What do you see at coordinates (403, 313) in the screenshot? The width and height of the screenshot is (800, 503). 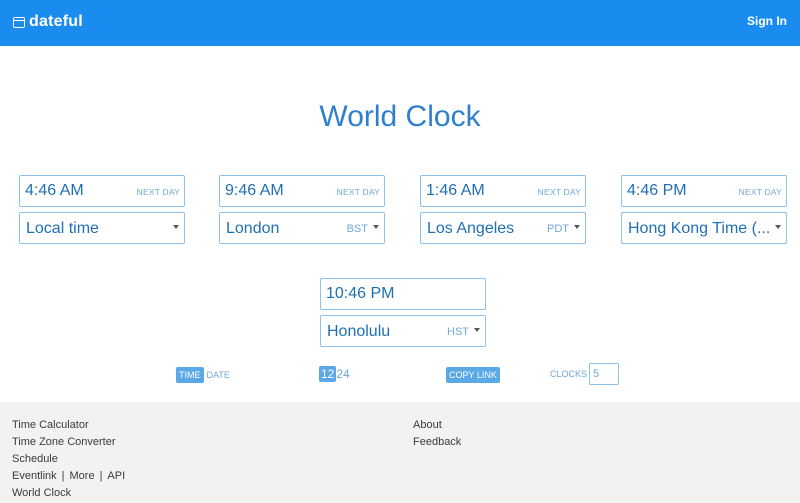 I see `clock-card: 10:46 PM Honolulu HST` at bounding box center [403, 313].